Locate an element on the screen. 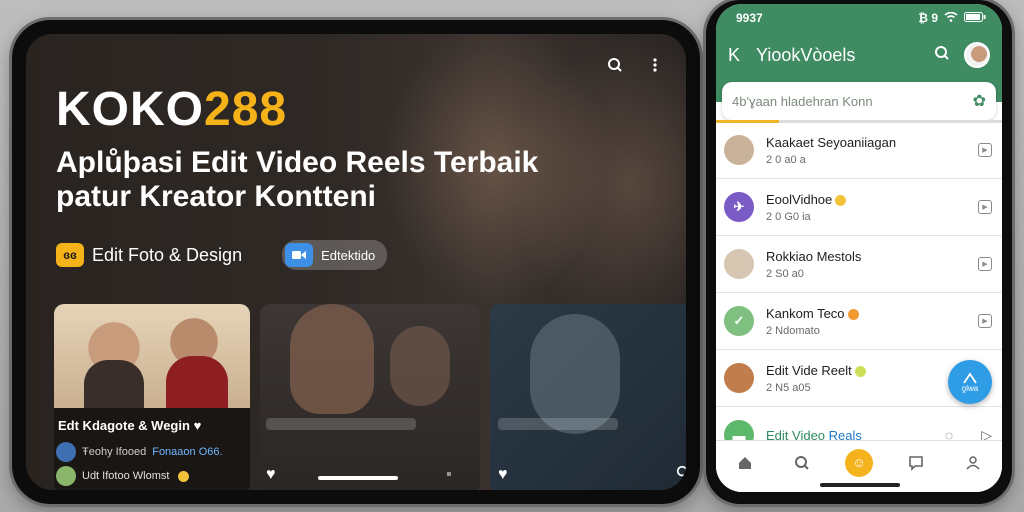 Image resolution: width=1024 pixels, height=512 pixels. chip-edit-video: Edtektido is located at coordinates (335, 255).